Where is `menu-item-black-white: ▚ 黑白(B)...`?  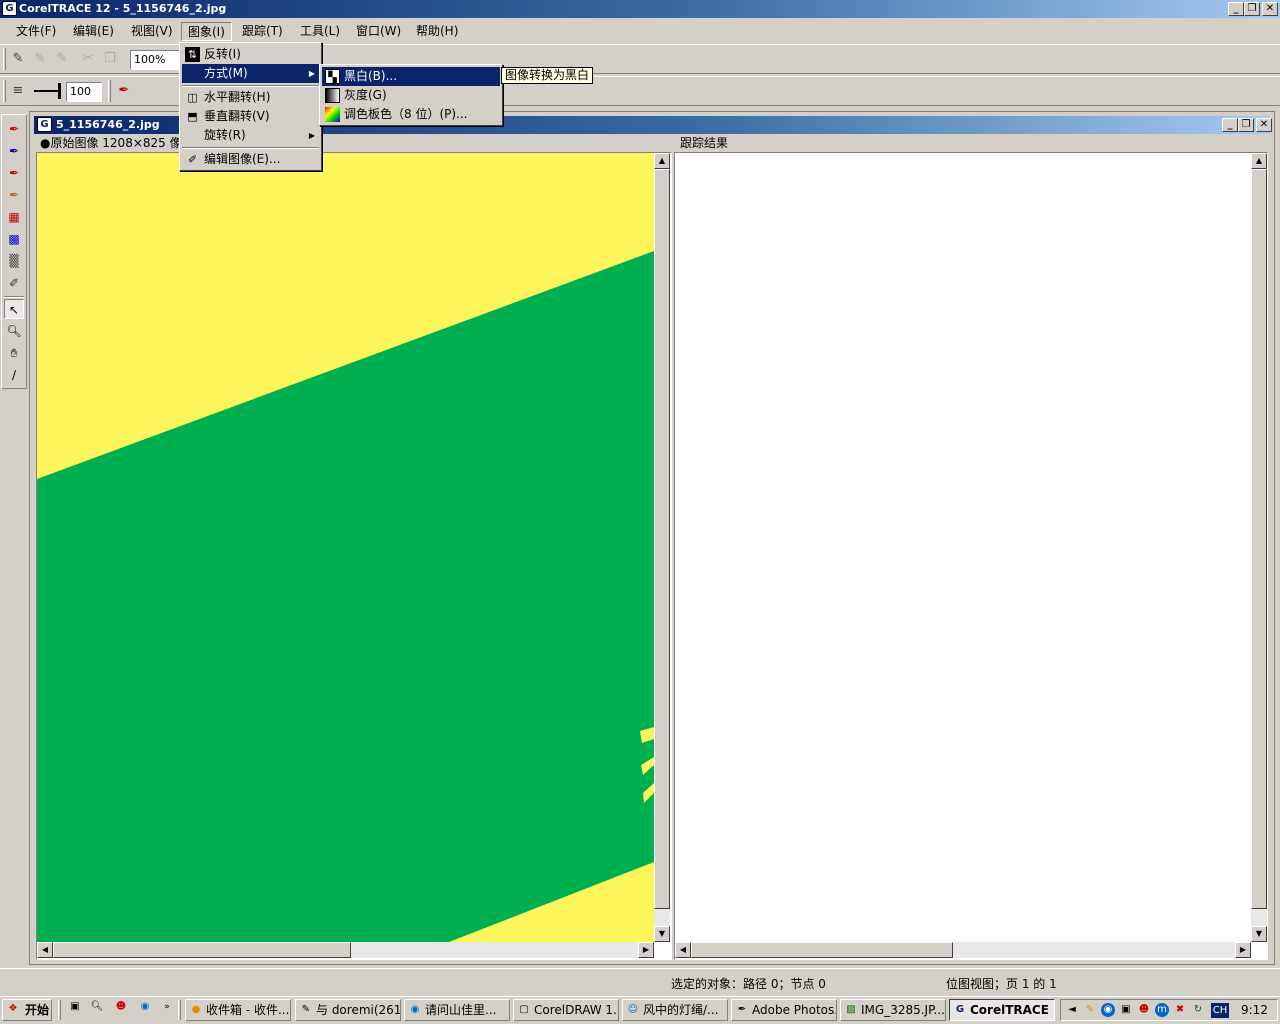
menu-item-black-white: ▚ 黑白(B)... is located at coordinates (411, 76).